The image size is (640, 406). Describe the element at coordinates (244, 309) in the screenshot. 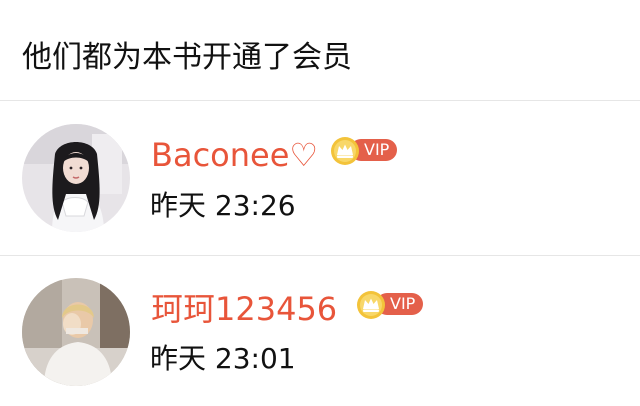

I see `username: 珂珂123456` at that location.